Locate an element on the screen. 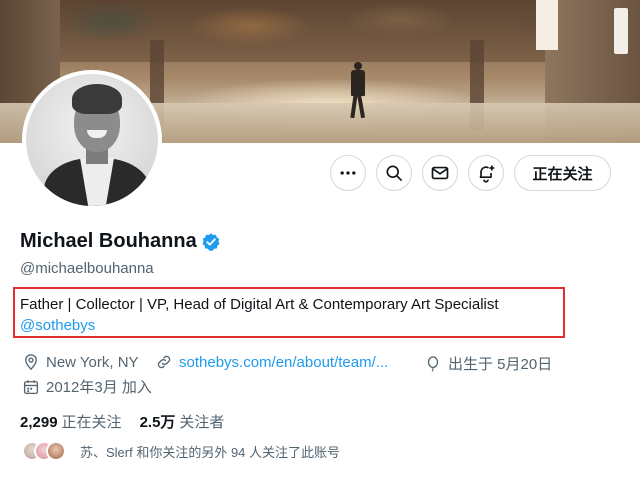 The width and height of the screenshot is (640, 482). more-button is located at coordinates (348, 173).